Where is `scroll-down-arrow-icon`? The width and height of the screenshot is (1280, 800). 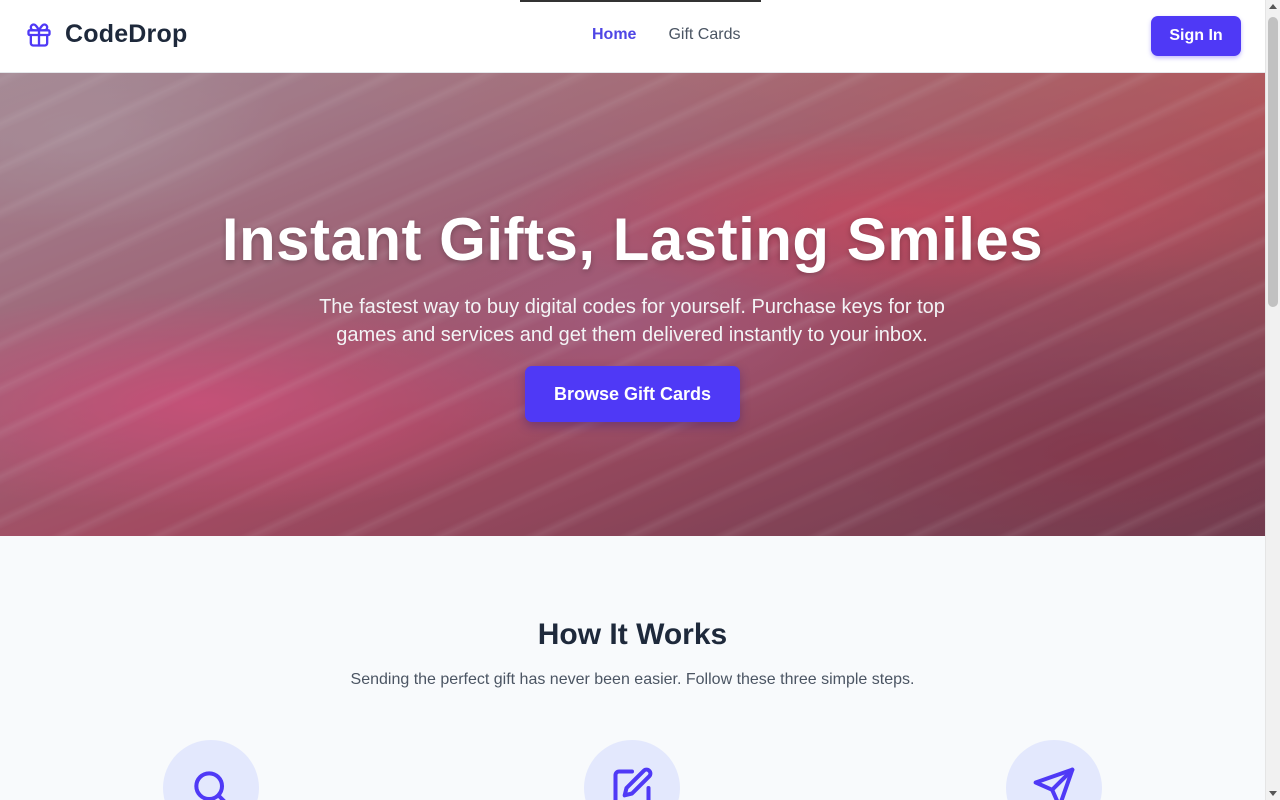
scroll-down-arrow-icon is located at coordinates (1273, 793).